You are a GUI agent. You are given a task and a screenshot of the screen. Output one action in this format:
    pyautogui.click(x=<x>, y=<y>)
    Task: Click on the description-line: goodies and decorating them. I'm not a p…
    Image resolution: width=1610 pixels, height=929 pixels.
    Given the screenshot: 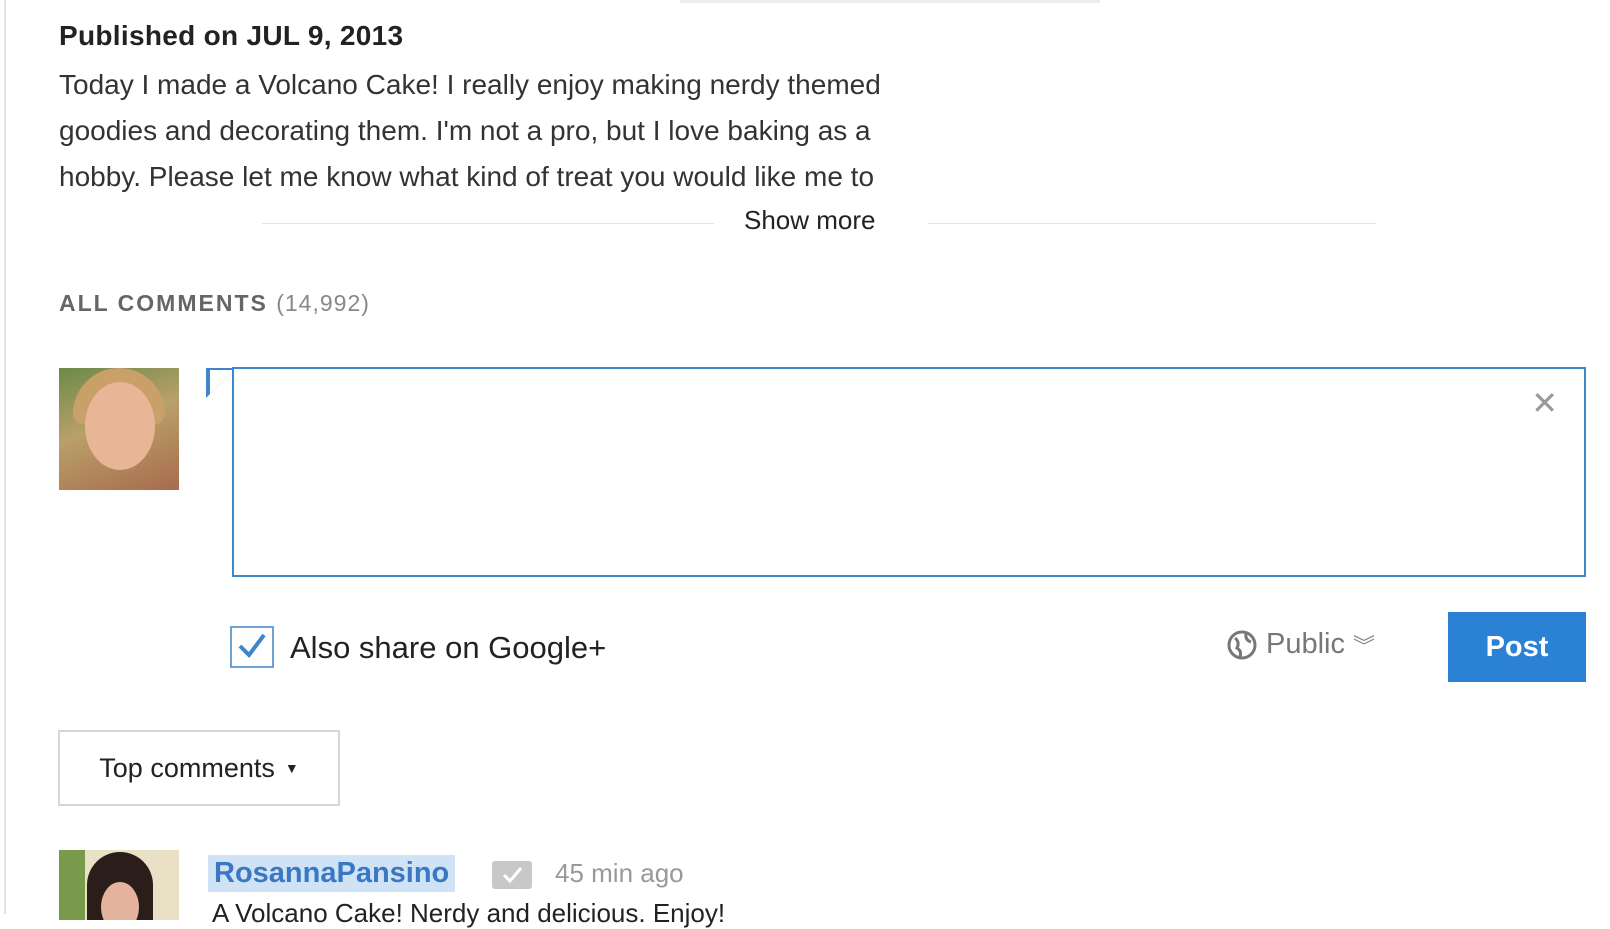 What is the action you would take?
    pyautogui.click(x=465, y=130)
    